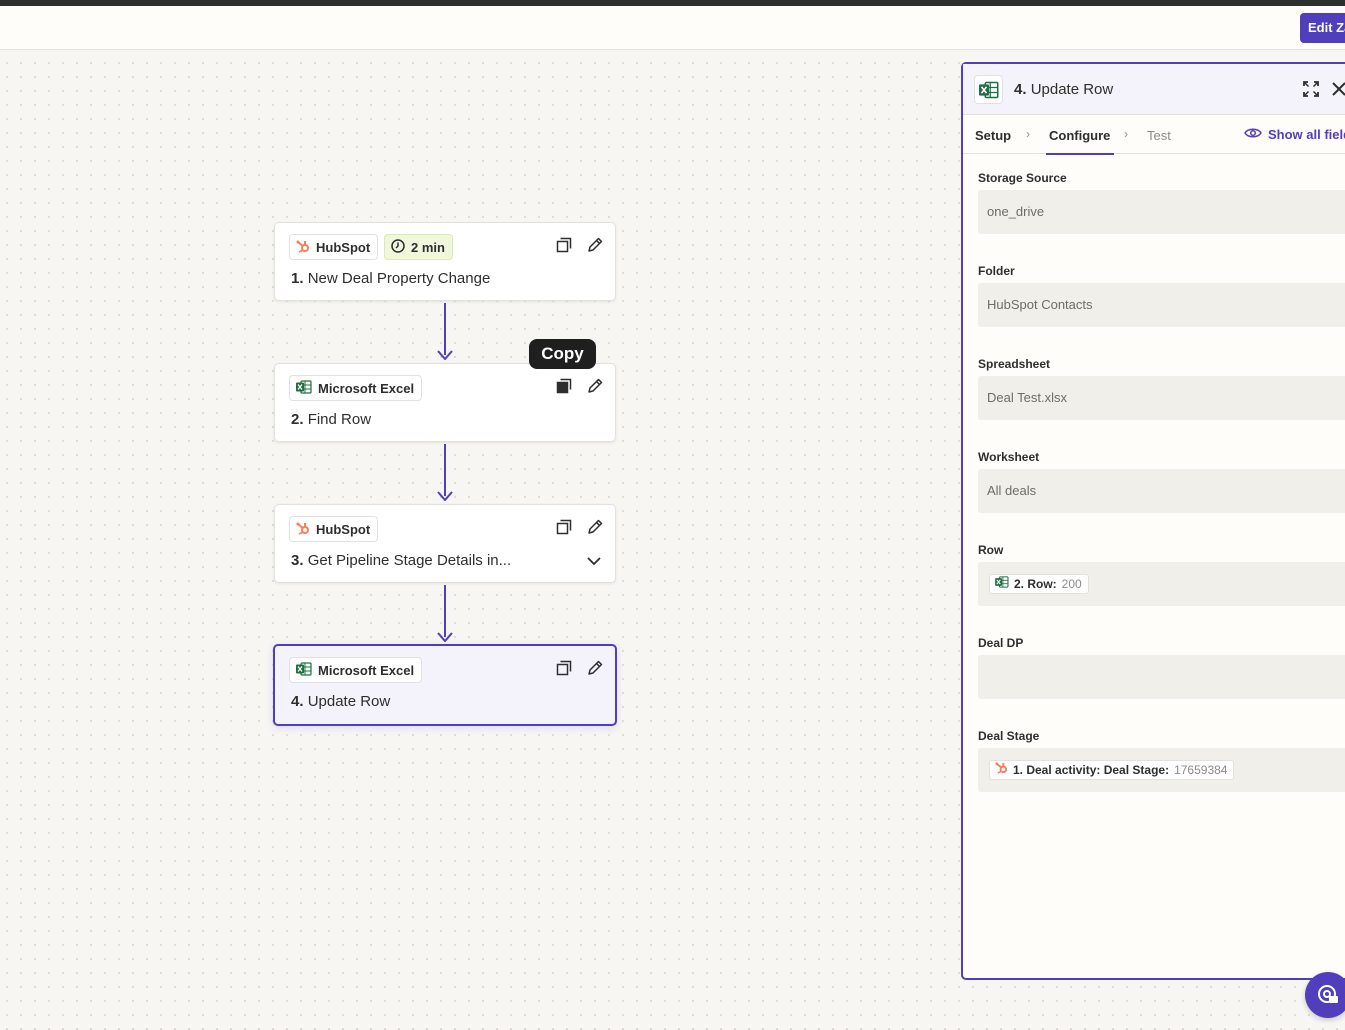  I want to click on field-label-deal-stage: Deal Stage, so click(1009, 736).